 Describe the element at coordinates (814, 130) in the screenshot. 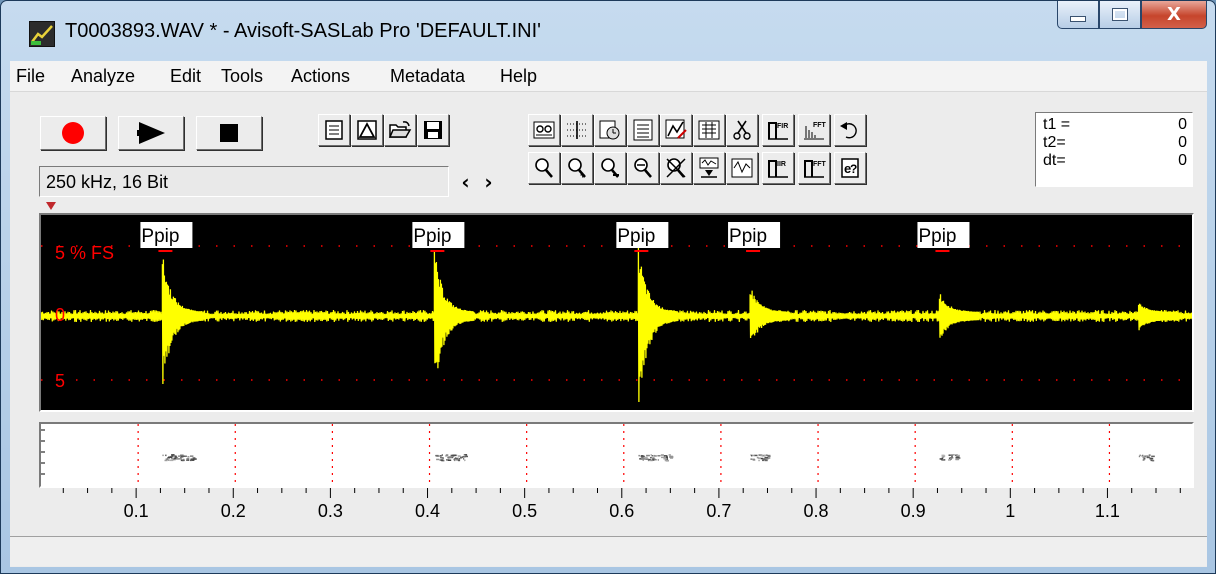

I see `fft-button: FFT` at that location.